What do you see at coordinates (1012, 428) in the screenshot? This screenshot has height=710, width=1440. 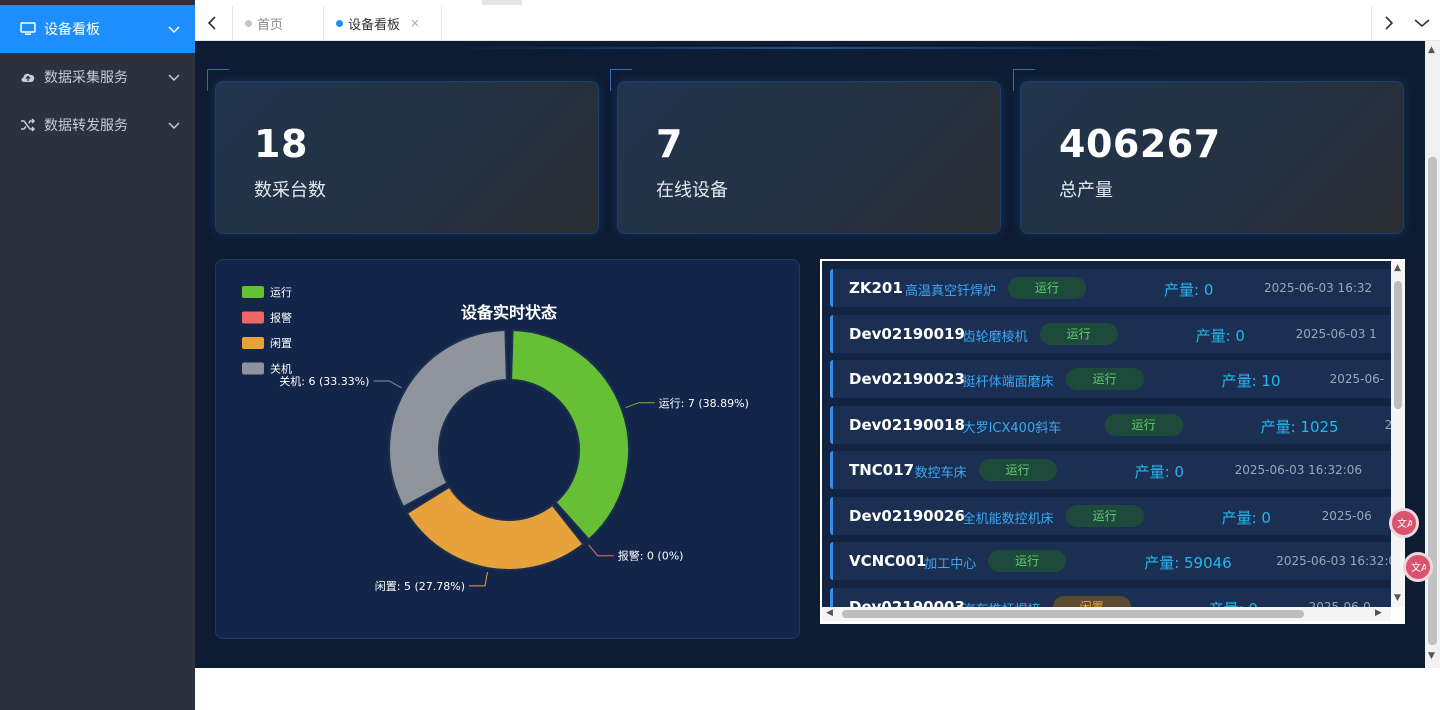 I see `device-name: 大罗ICX400斜车` at bounding box center [1012, 428].